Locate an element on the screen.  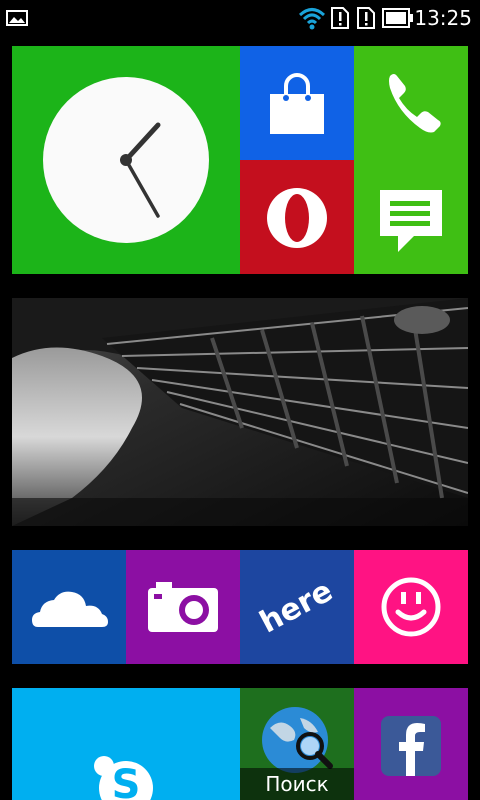
shopping-bag-icon is located at coordinates (297, 103).